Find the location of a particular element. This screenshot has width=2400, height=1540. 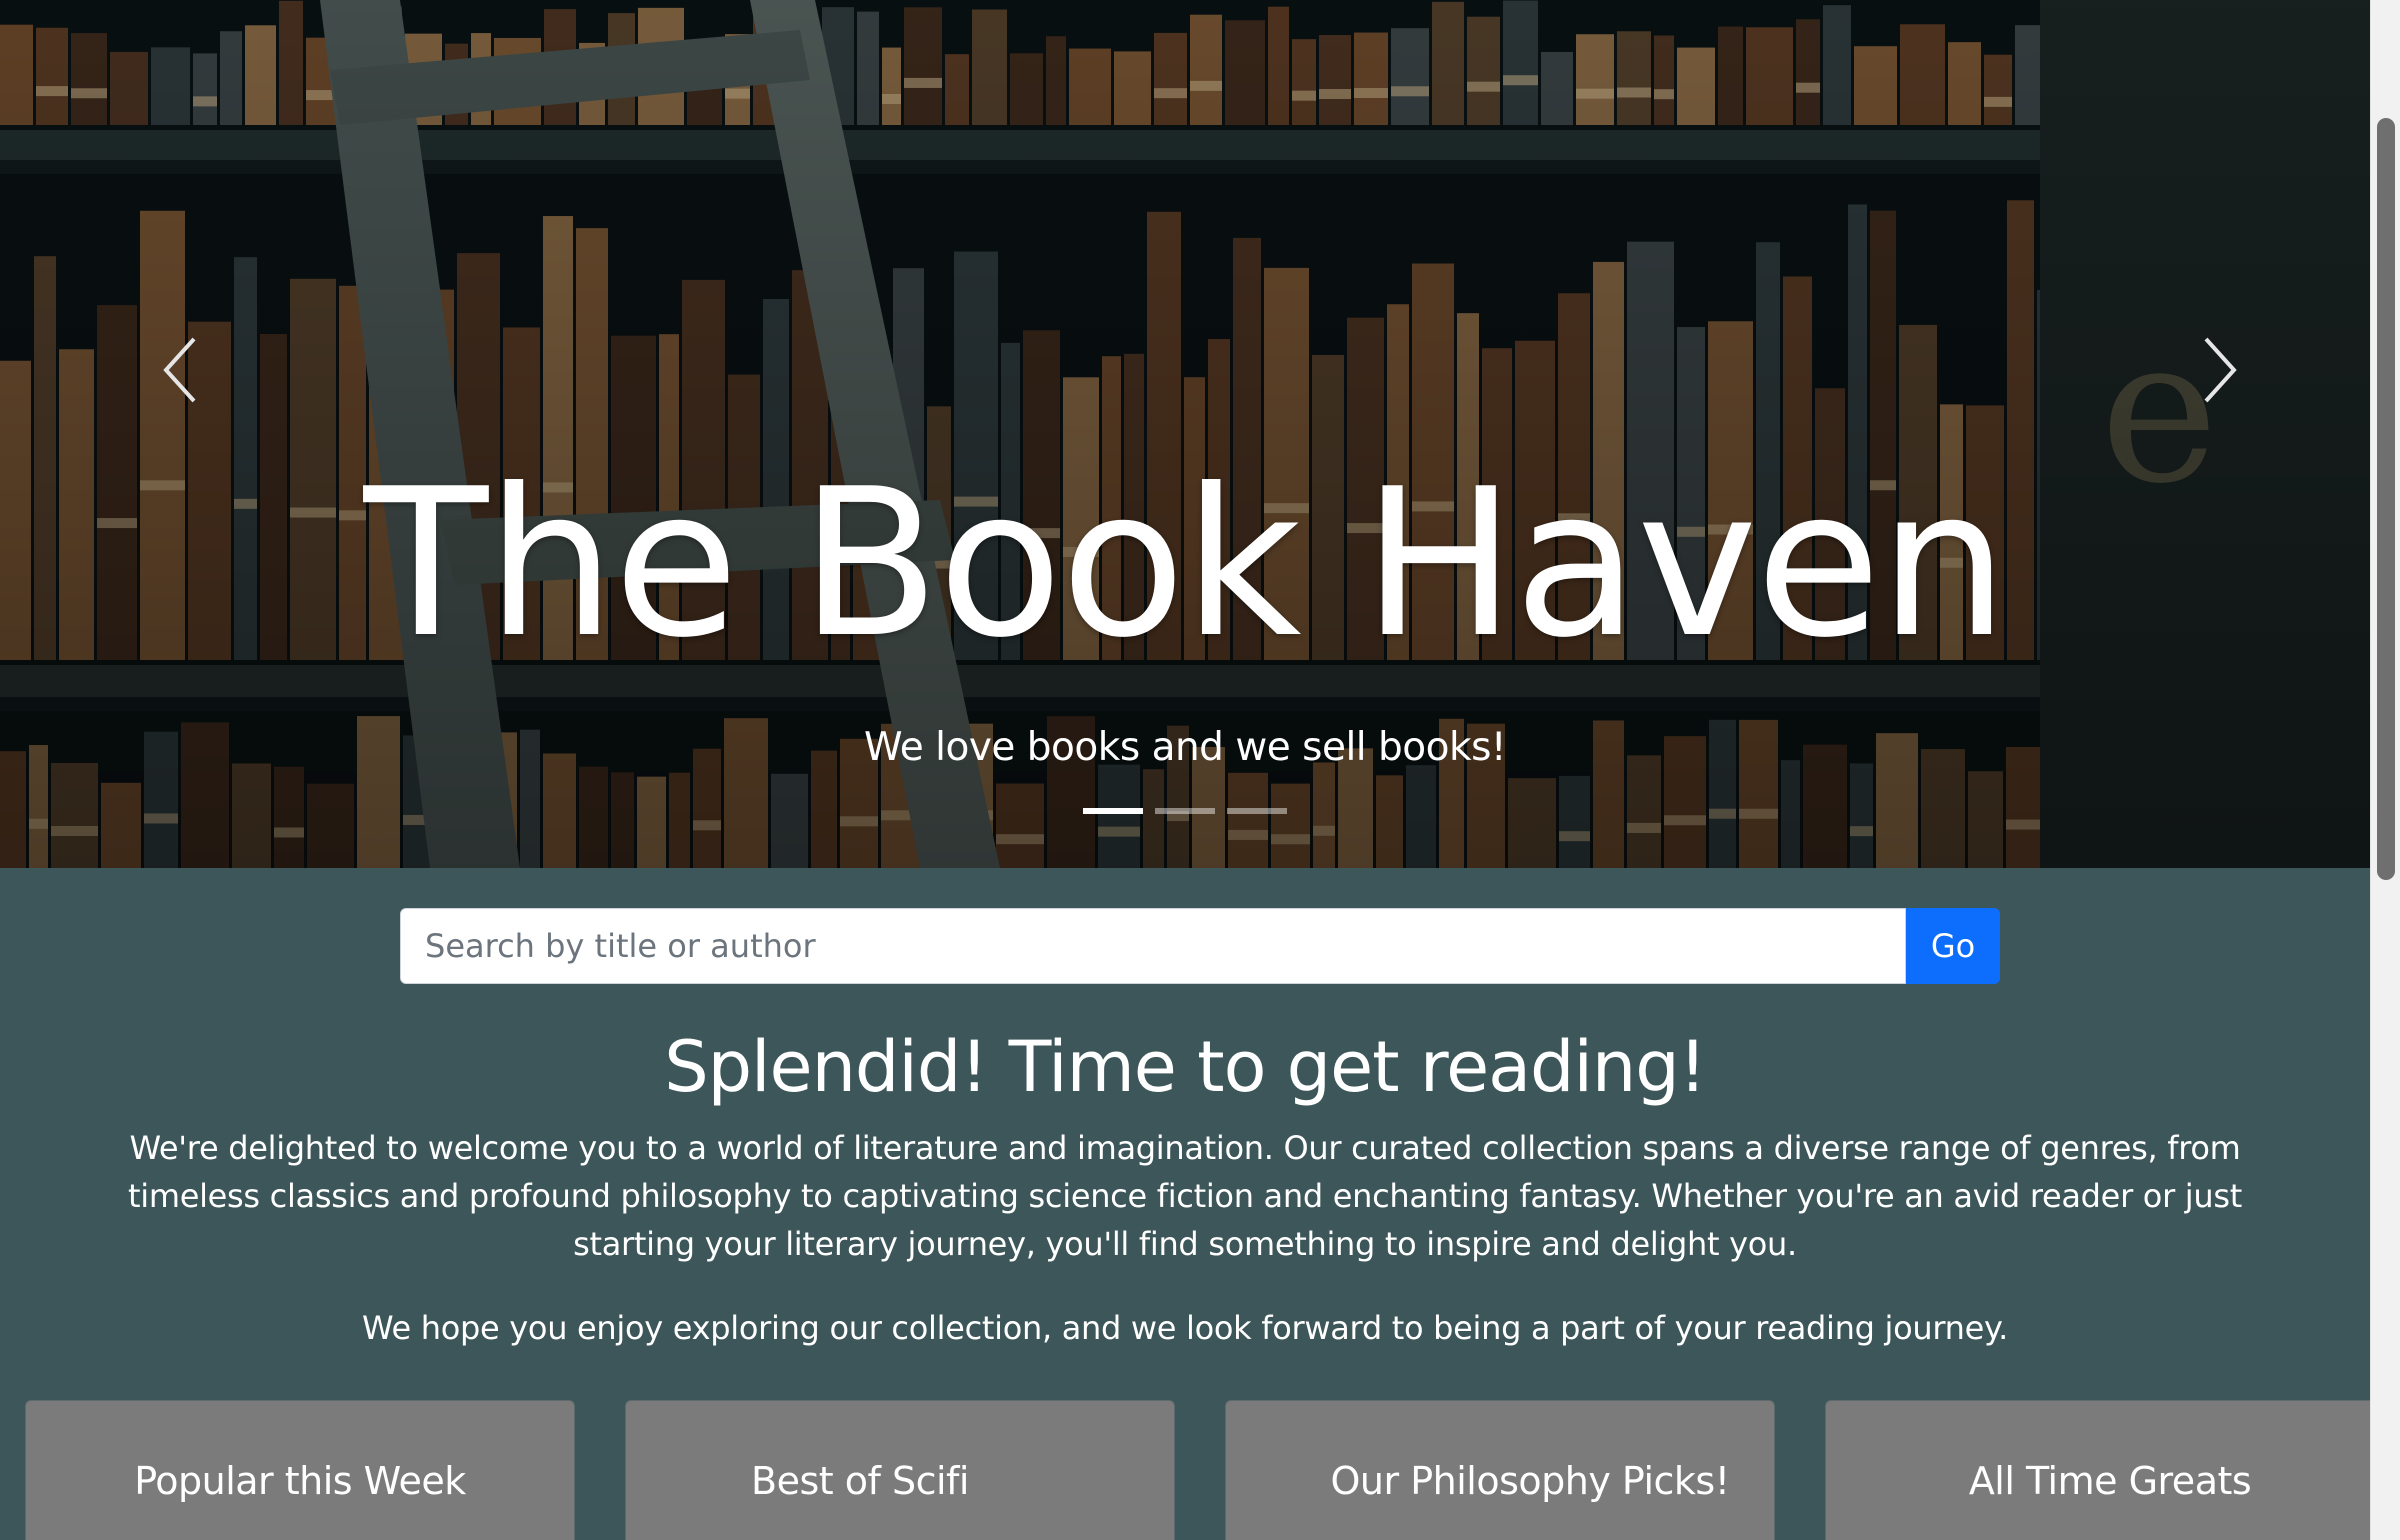

category-card-popular: Popular this Week is located at coordinates (300, 1470).